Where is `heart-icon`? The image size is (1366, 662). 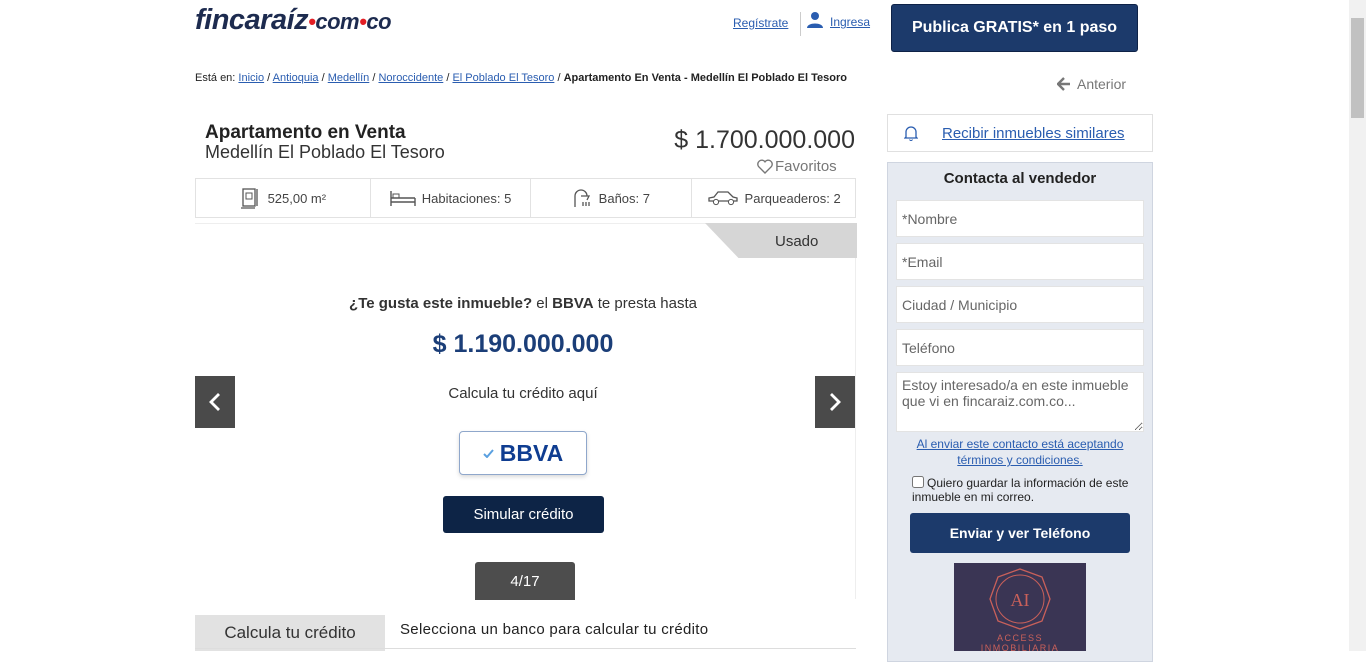
heart-icon is located at coordinates (765, 166).